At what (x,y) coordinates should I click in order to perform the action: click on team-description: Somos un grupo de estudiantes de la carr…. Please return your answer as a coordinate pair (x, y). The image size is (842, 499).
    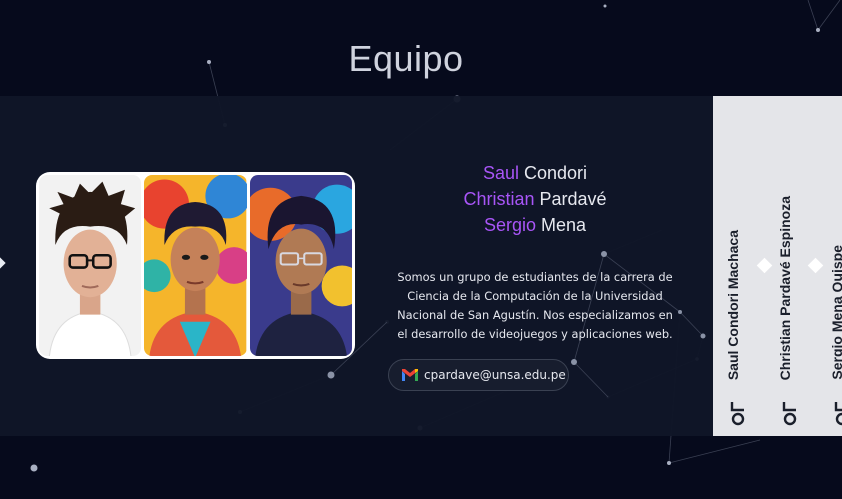
    Looking at the image, I should click on (535, 305).